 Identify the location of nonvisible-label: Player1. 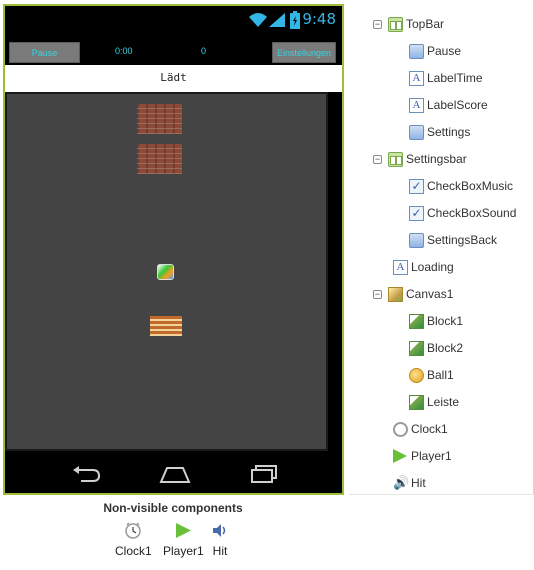
(183, 551).